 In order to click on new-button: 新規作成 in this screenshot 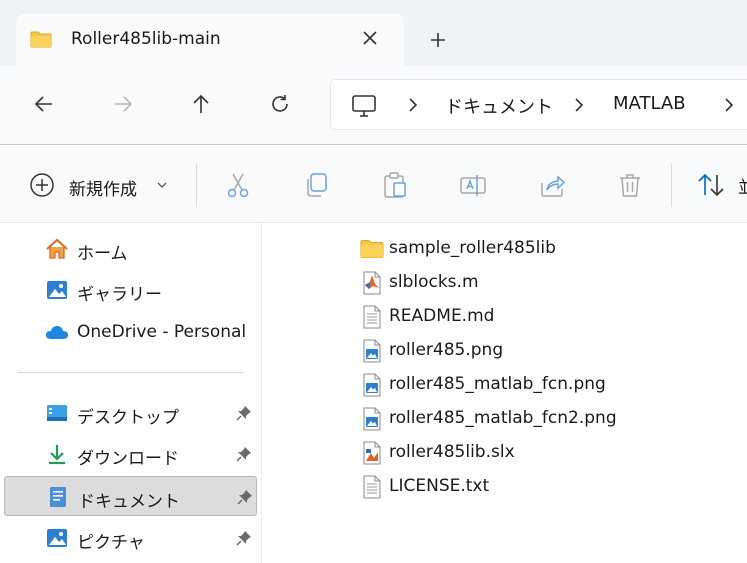, I will do `click(99, 185)`.